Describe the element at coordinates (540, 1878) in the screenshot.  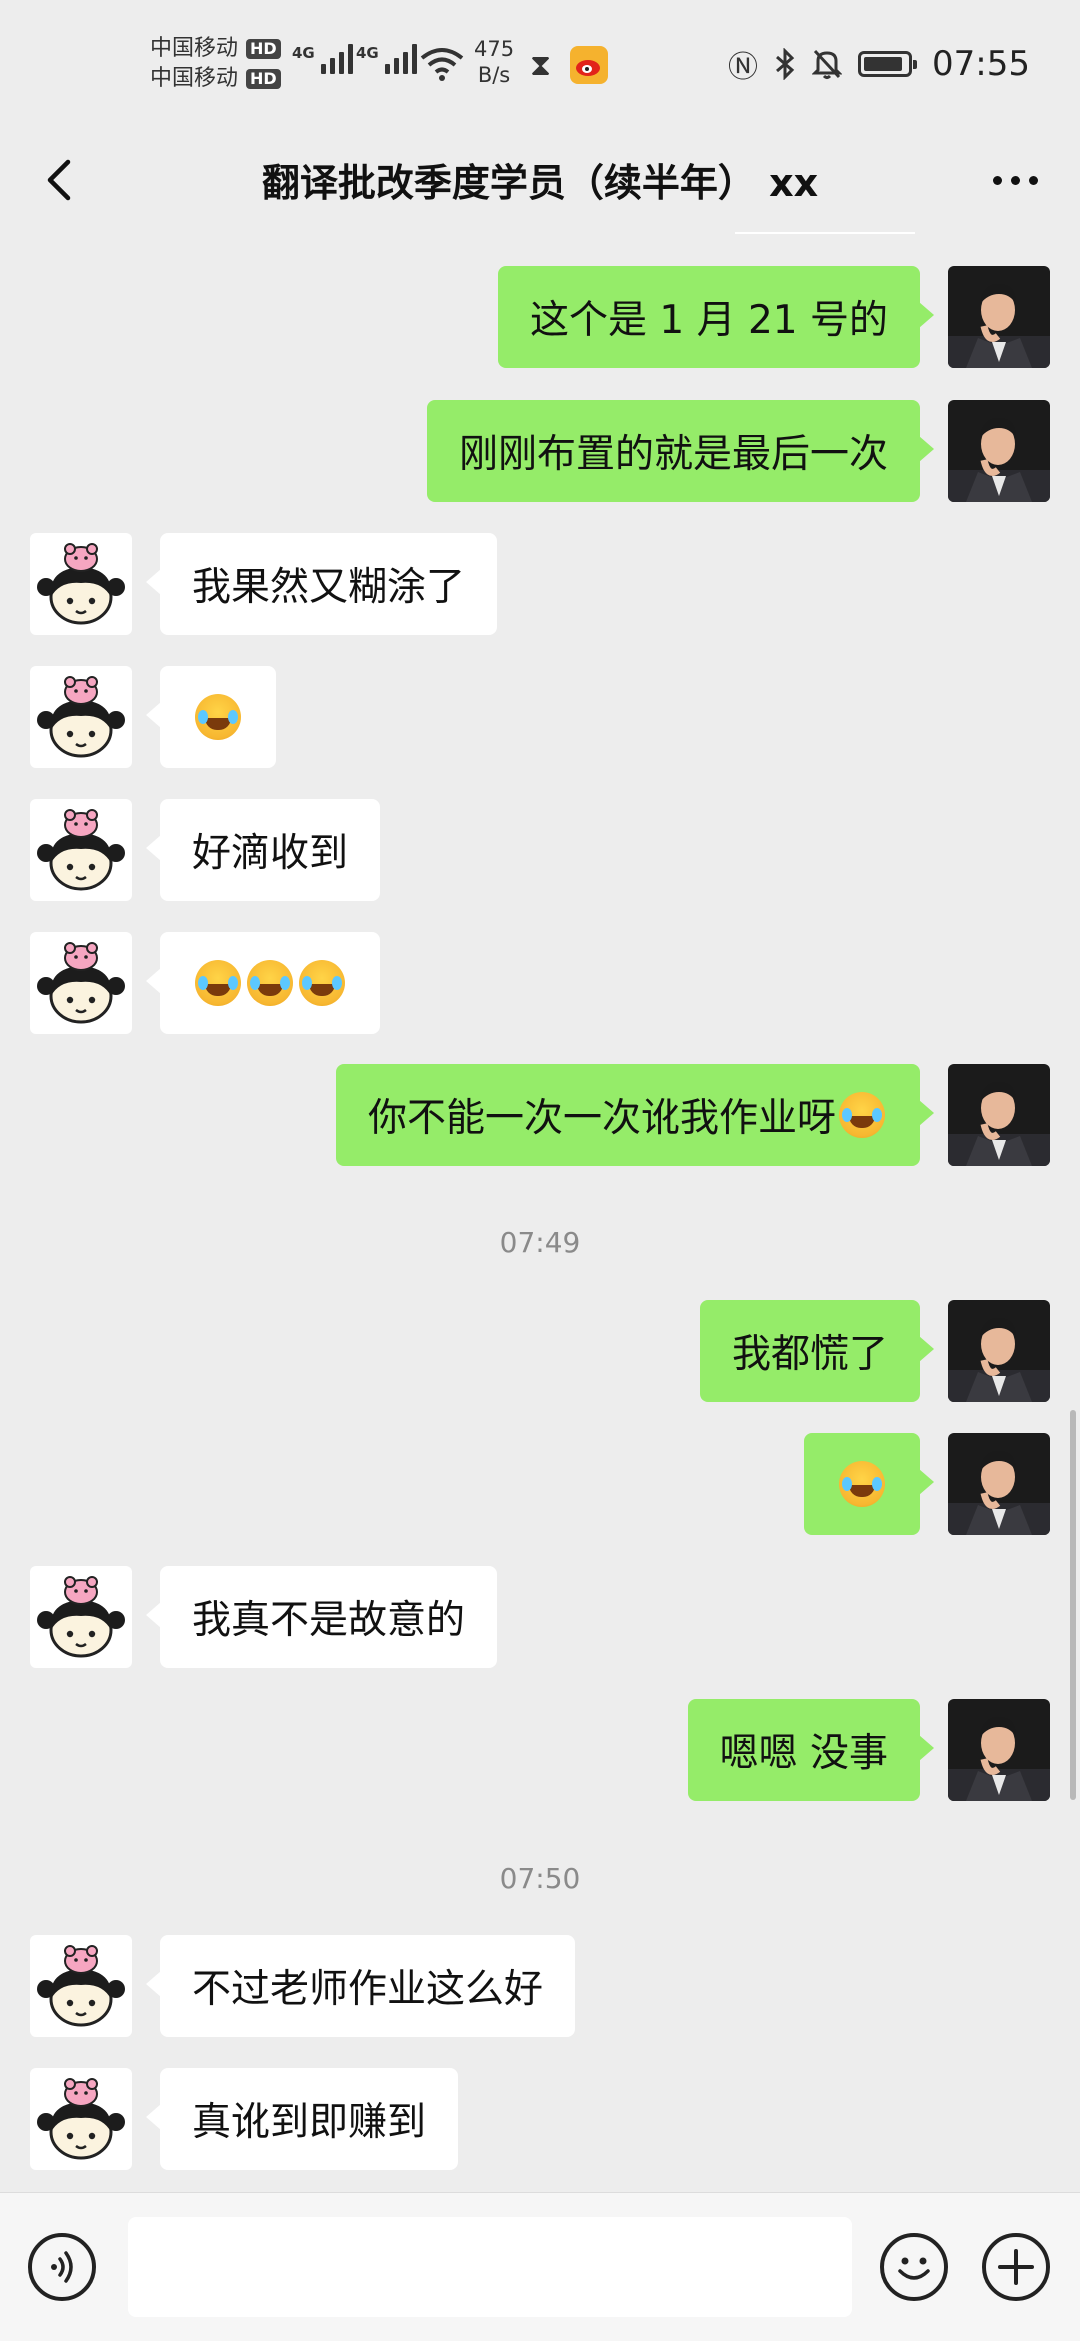
I see `timestamp: 07:50` at that location.